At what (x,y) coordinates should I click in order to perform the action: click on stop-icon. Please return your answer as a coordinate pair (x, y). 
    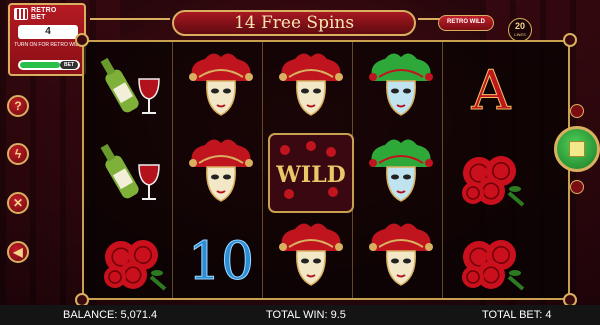
    Looking at the image, I should click on (577, 149).